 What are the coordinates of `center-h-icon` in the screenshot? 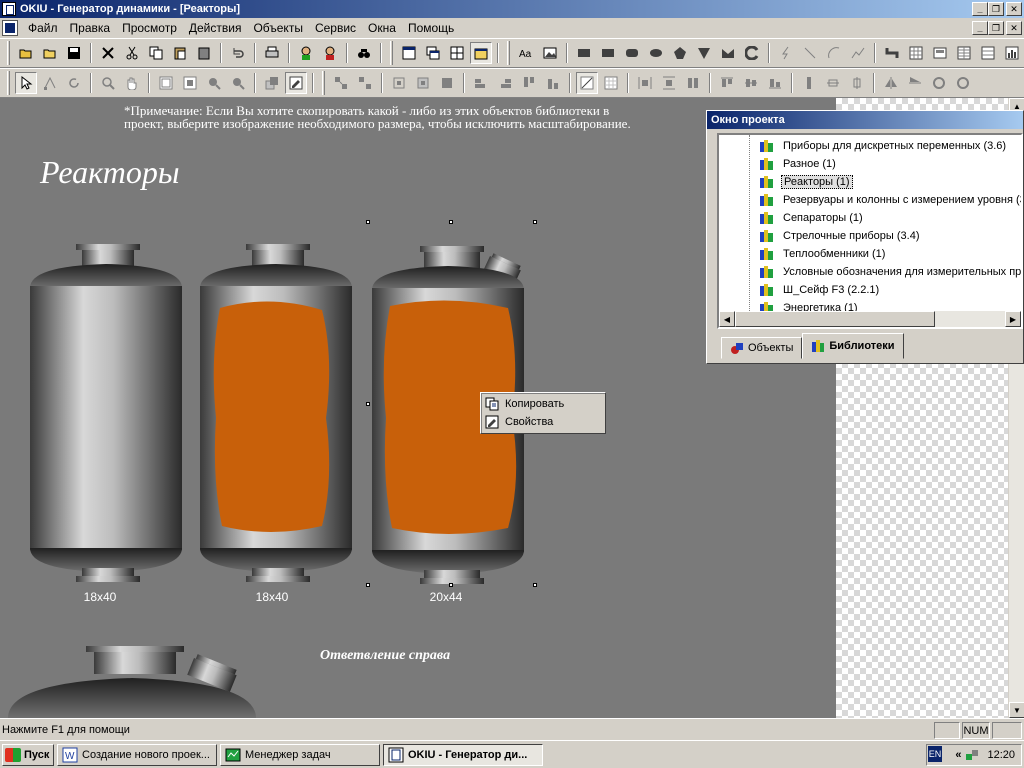 It's located at (833, 83).